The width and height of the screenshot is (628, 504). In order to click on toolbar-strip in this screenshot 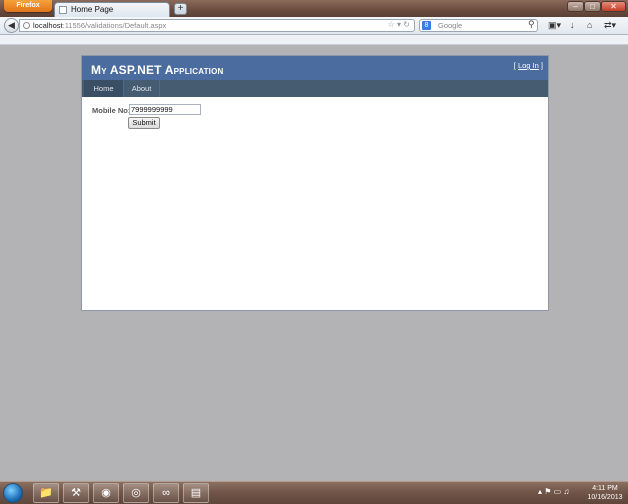, I will do `click(314, 40)`.